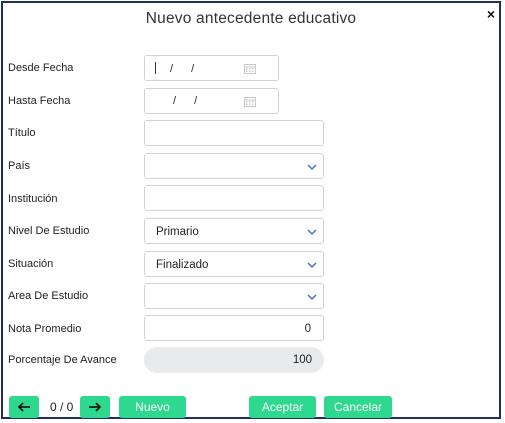 The height and width of the screenshot is (423, 505). I want to click on next-button, so click(95, 407).